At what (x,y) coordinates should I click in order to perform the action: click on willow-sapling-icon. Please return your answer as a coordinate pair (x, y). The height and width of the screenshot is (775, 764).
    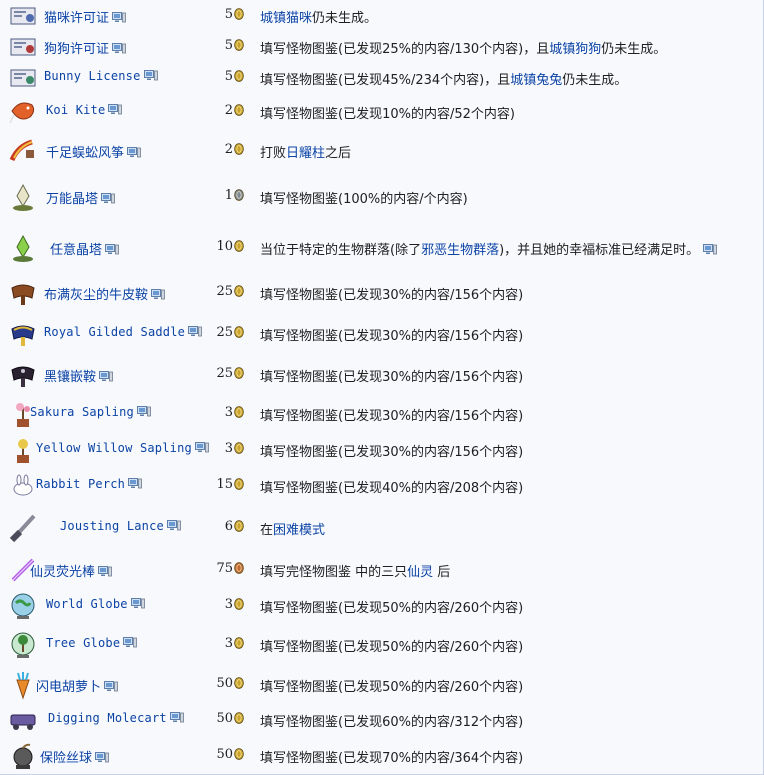
    Looking at the image, I should click on (23, 450).